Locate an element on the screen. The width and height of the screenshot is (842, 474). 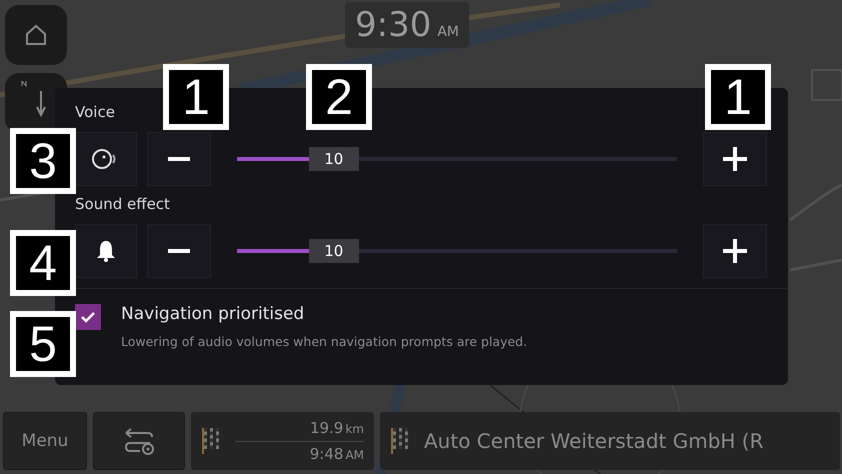
destination-panel: Auto Center Weiterstadt GmbH (R is located at coordinates (610, 441).